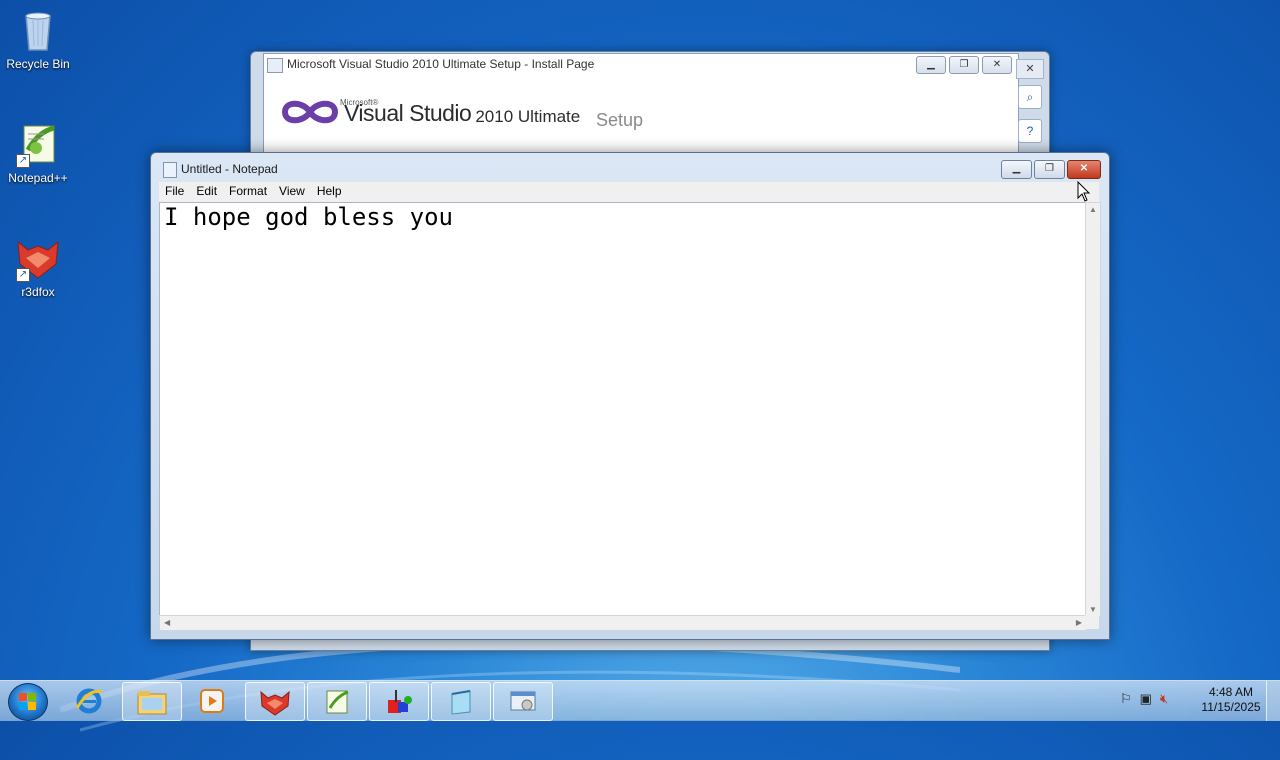  What do you see at coordinates (630, 168) in the screenshot?
I see `notepad-titlebar: Untitled - Notepad ▁ ❐ ✕` at bounding box center [630, 168].